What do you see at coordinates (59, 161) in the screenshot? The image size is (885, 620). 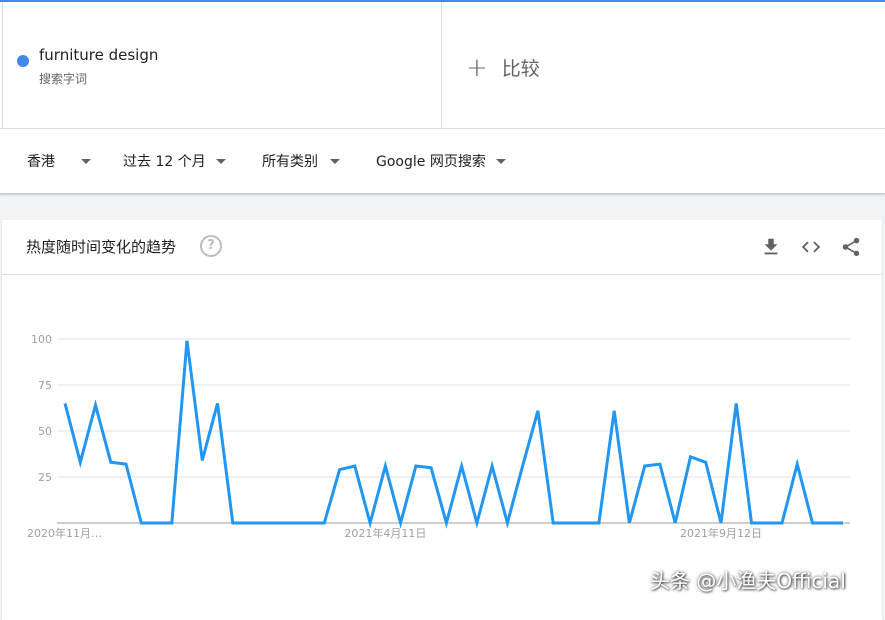 I see `region-filter: 香港` at bounding box center [59, 161].